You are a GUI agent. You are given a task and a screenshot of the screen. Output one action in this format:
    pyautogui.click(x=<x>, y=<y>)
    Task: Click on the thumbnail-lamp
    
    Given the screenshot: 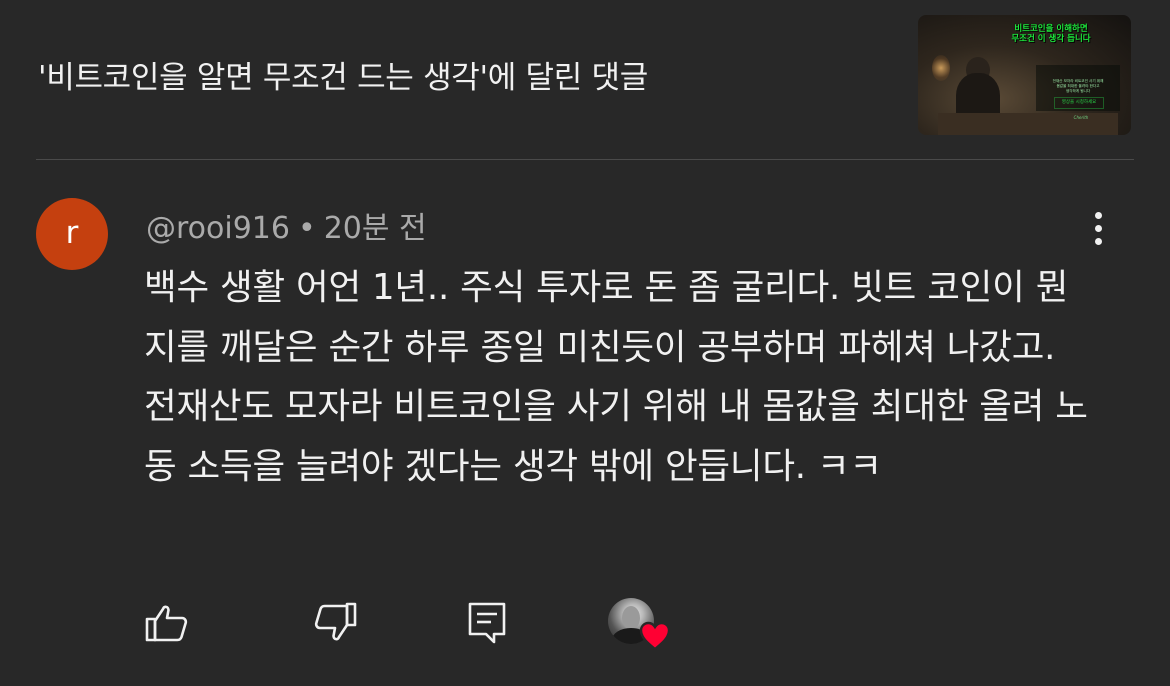 What is the action you would take?
    pyautogui.click(x=941, y=68)
    